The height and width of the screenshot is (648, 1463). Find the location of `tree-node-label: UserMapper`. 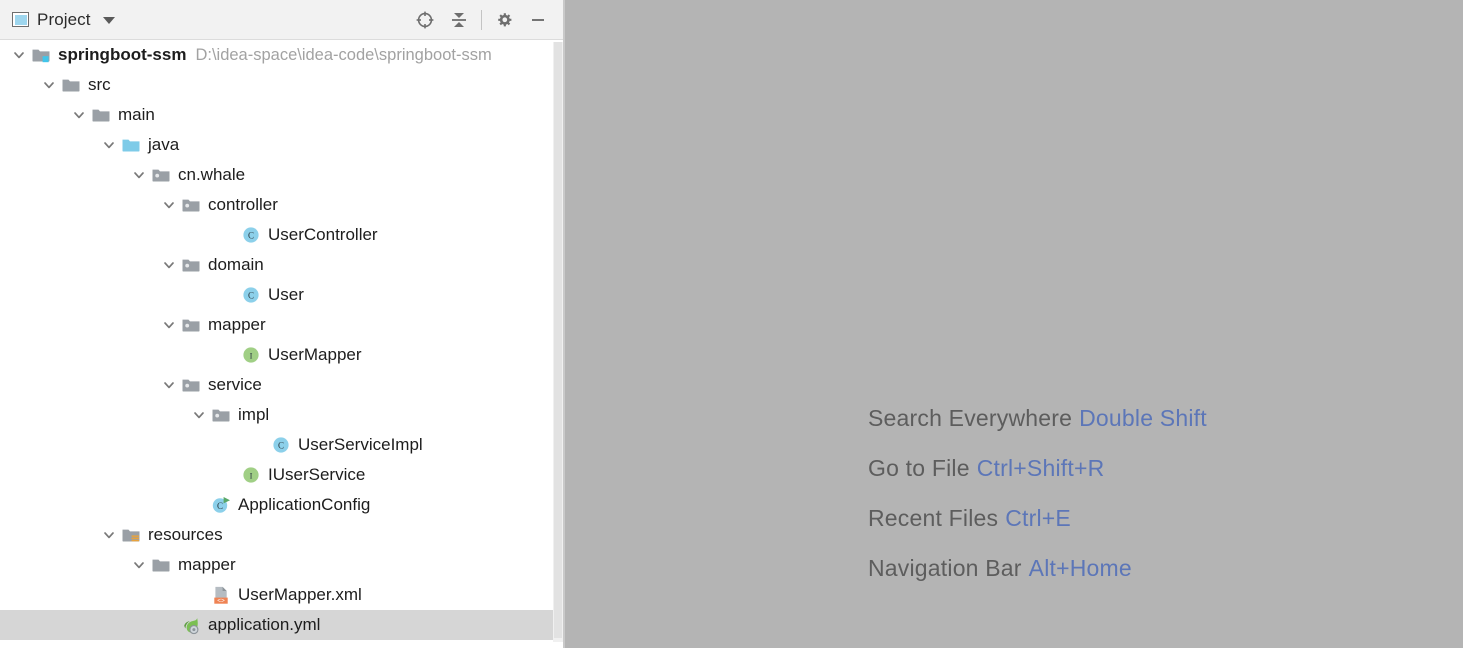

tree-node-label: UserMapper is located at coordinates (315, 354).